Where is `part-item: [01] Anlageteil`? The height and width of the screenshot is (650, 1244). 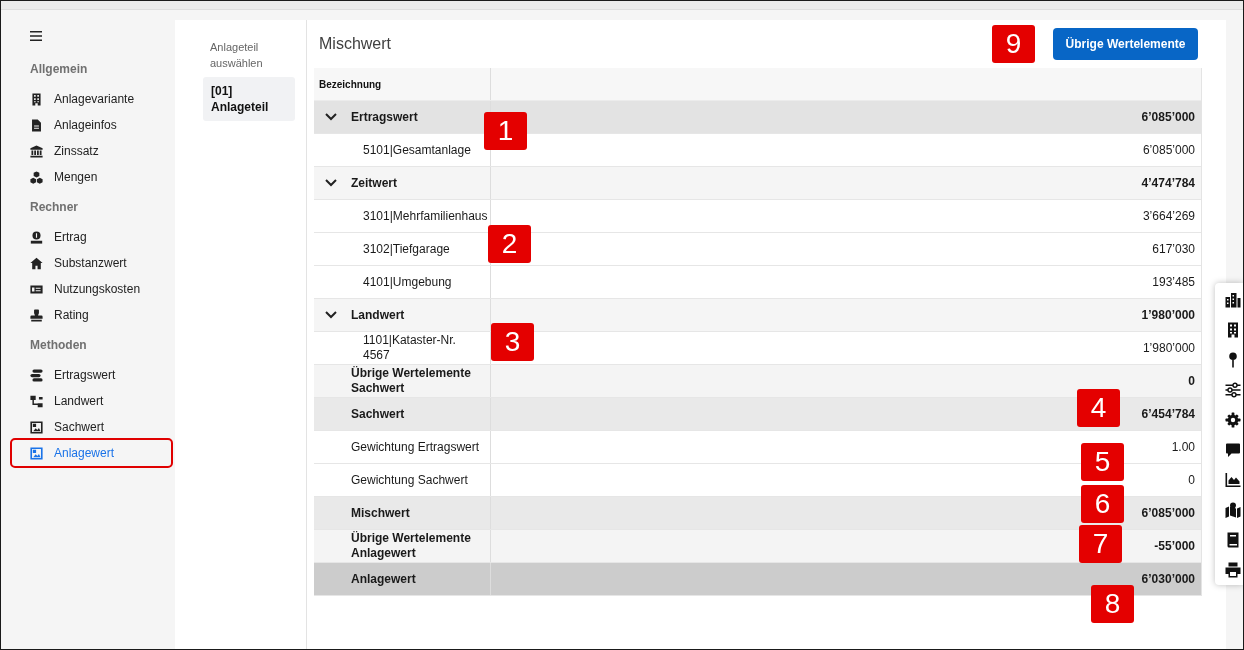
part-item: [01] Anlageteil is located at coordinates (249, 99).